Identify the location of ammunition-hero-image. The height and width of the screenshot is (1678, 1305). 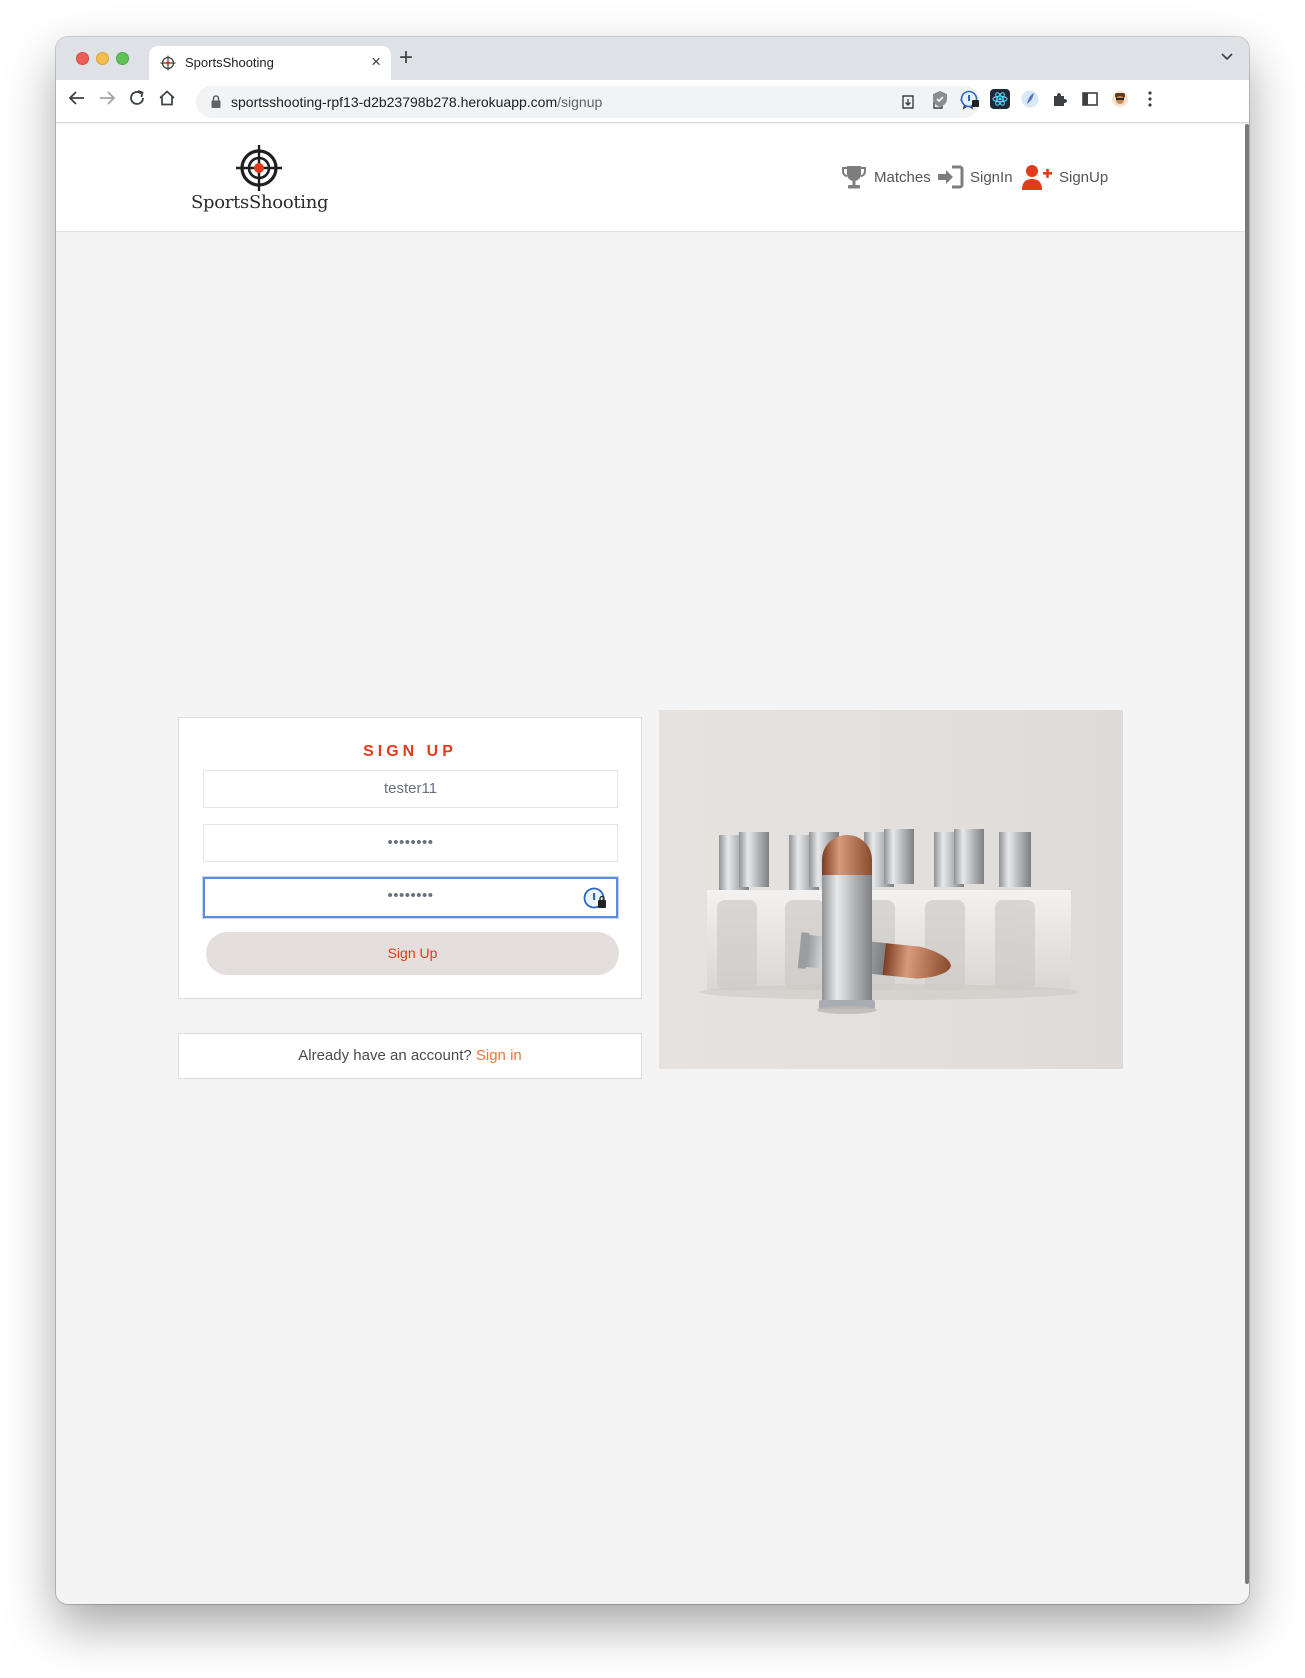
(891, 889).